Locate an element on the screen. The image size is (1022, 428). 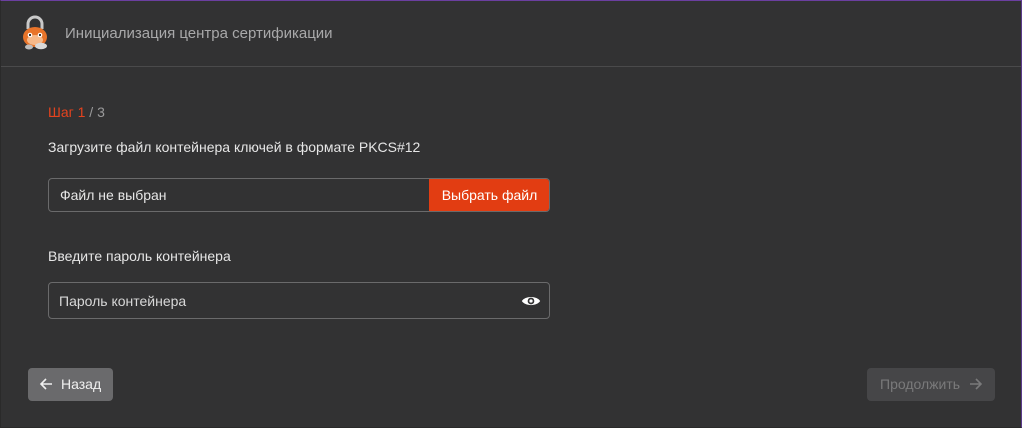
page-title: Инициализация центра сертификации is located at coordinates (199, 33).